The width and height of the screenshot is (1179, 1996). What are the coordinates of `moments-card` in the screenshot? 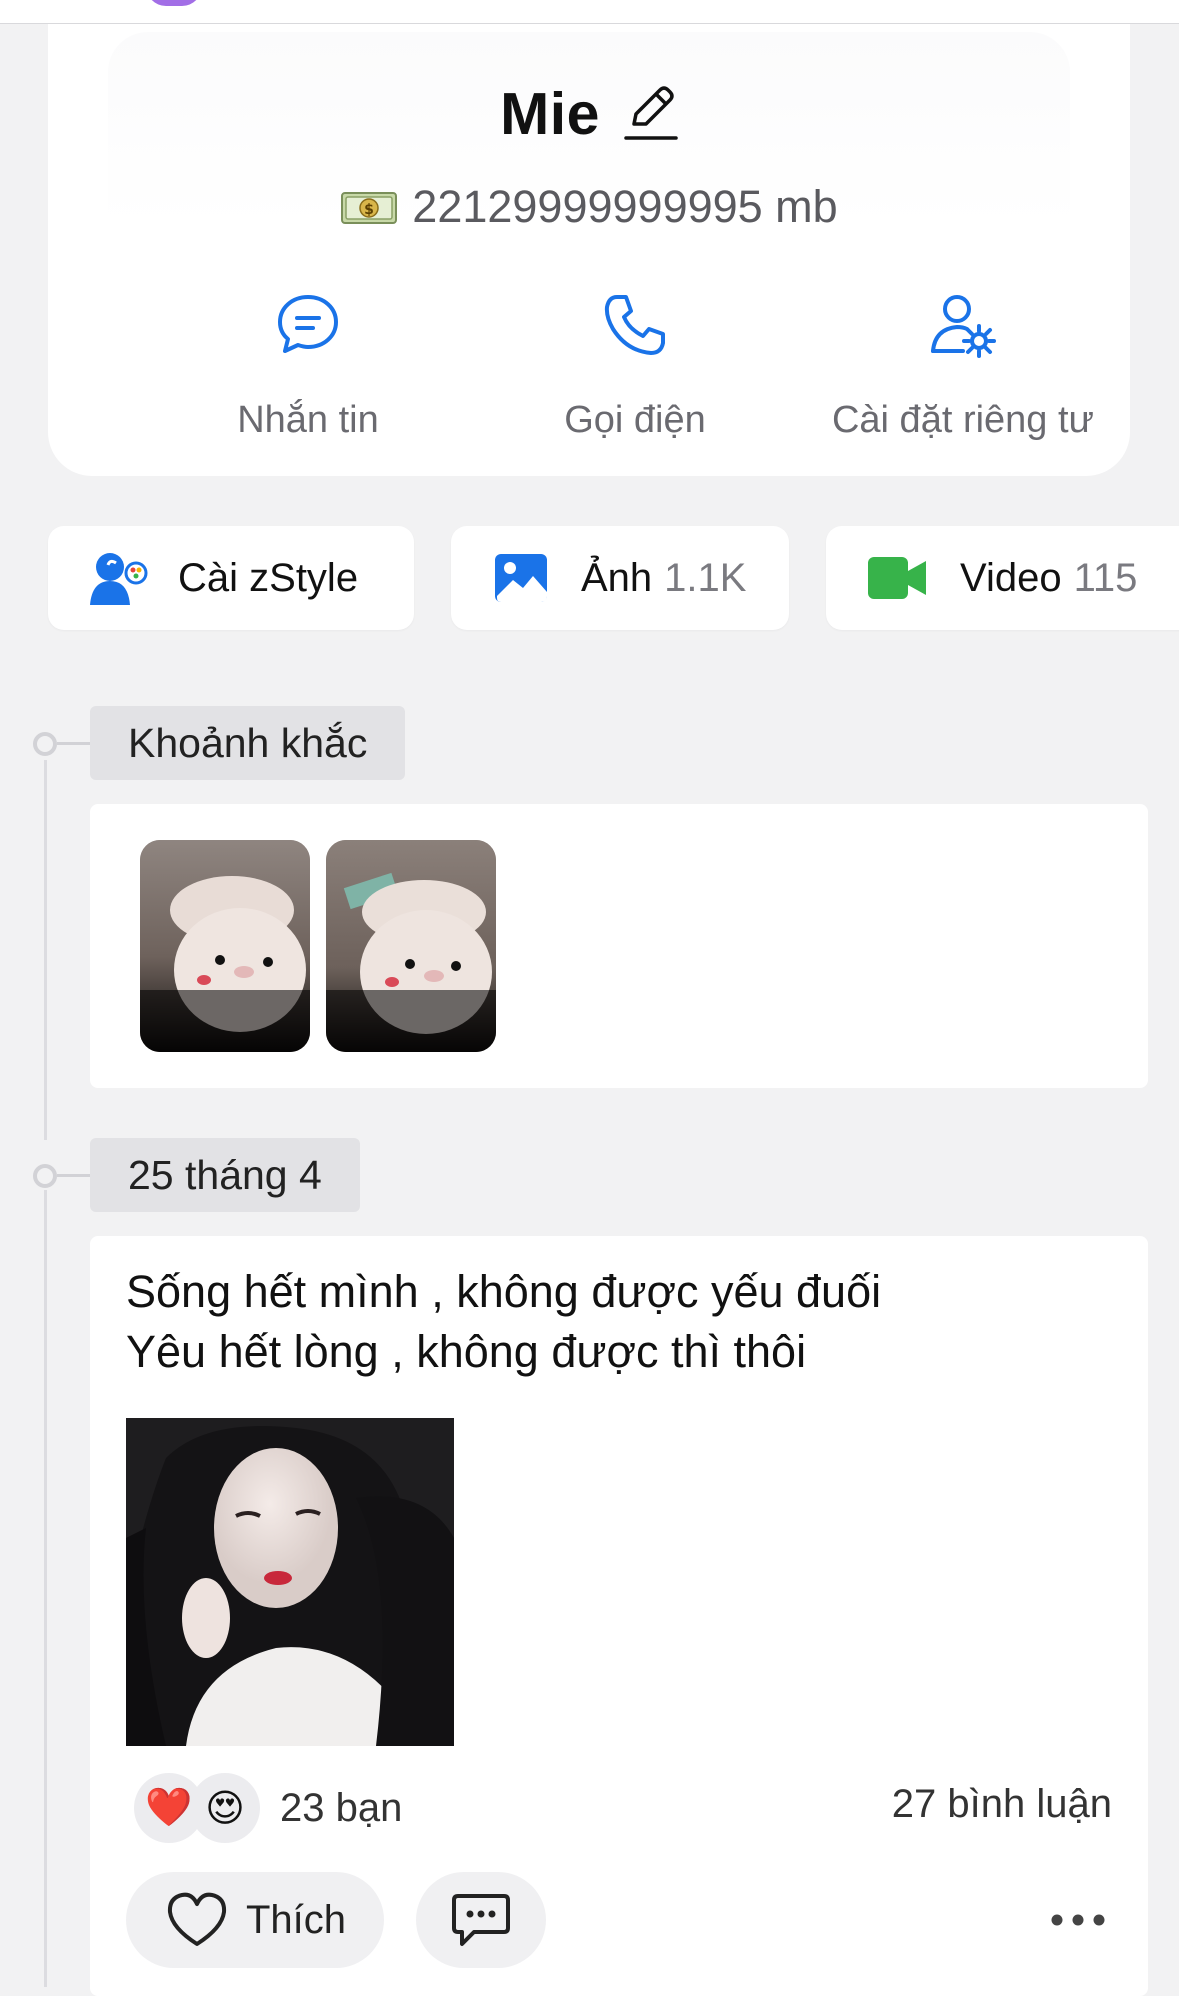 It's located at (619, 946).